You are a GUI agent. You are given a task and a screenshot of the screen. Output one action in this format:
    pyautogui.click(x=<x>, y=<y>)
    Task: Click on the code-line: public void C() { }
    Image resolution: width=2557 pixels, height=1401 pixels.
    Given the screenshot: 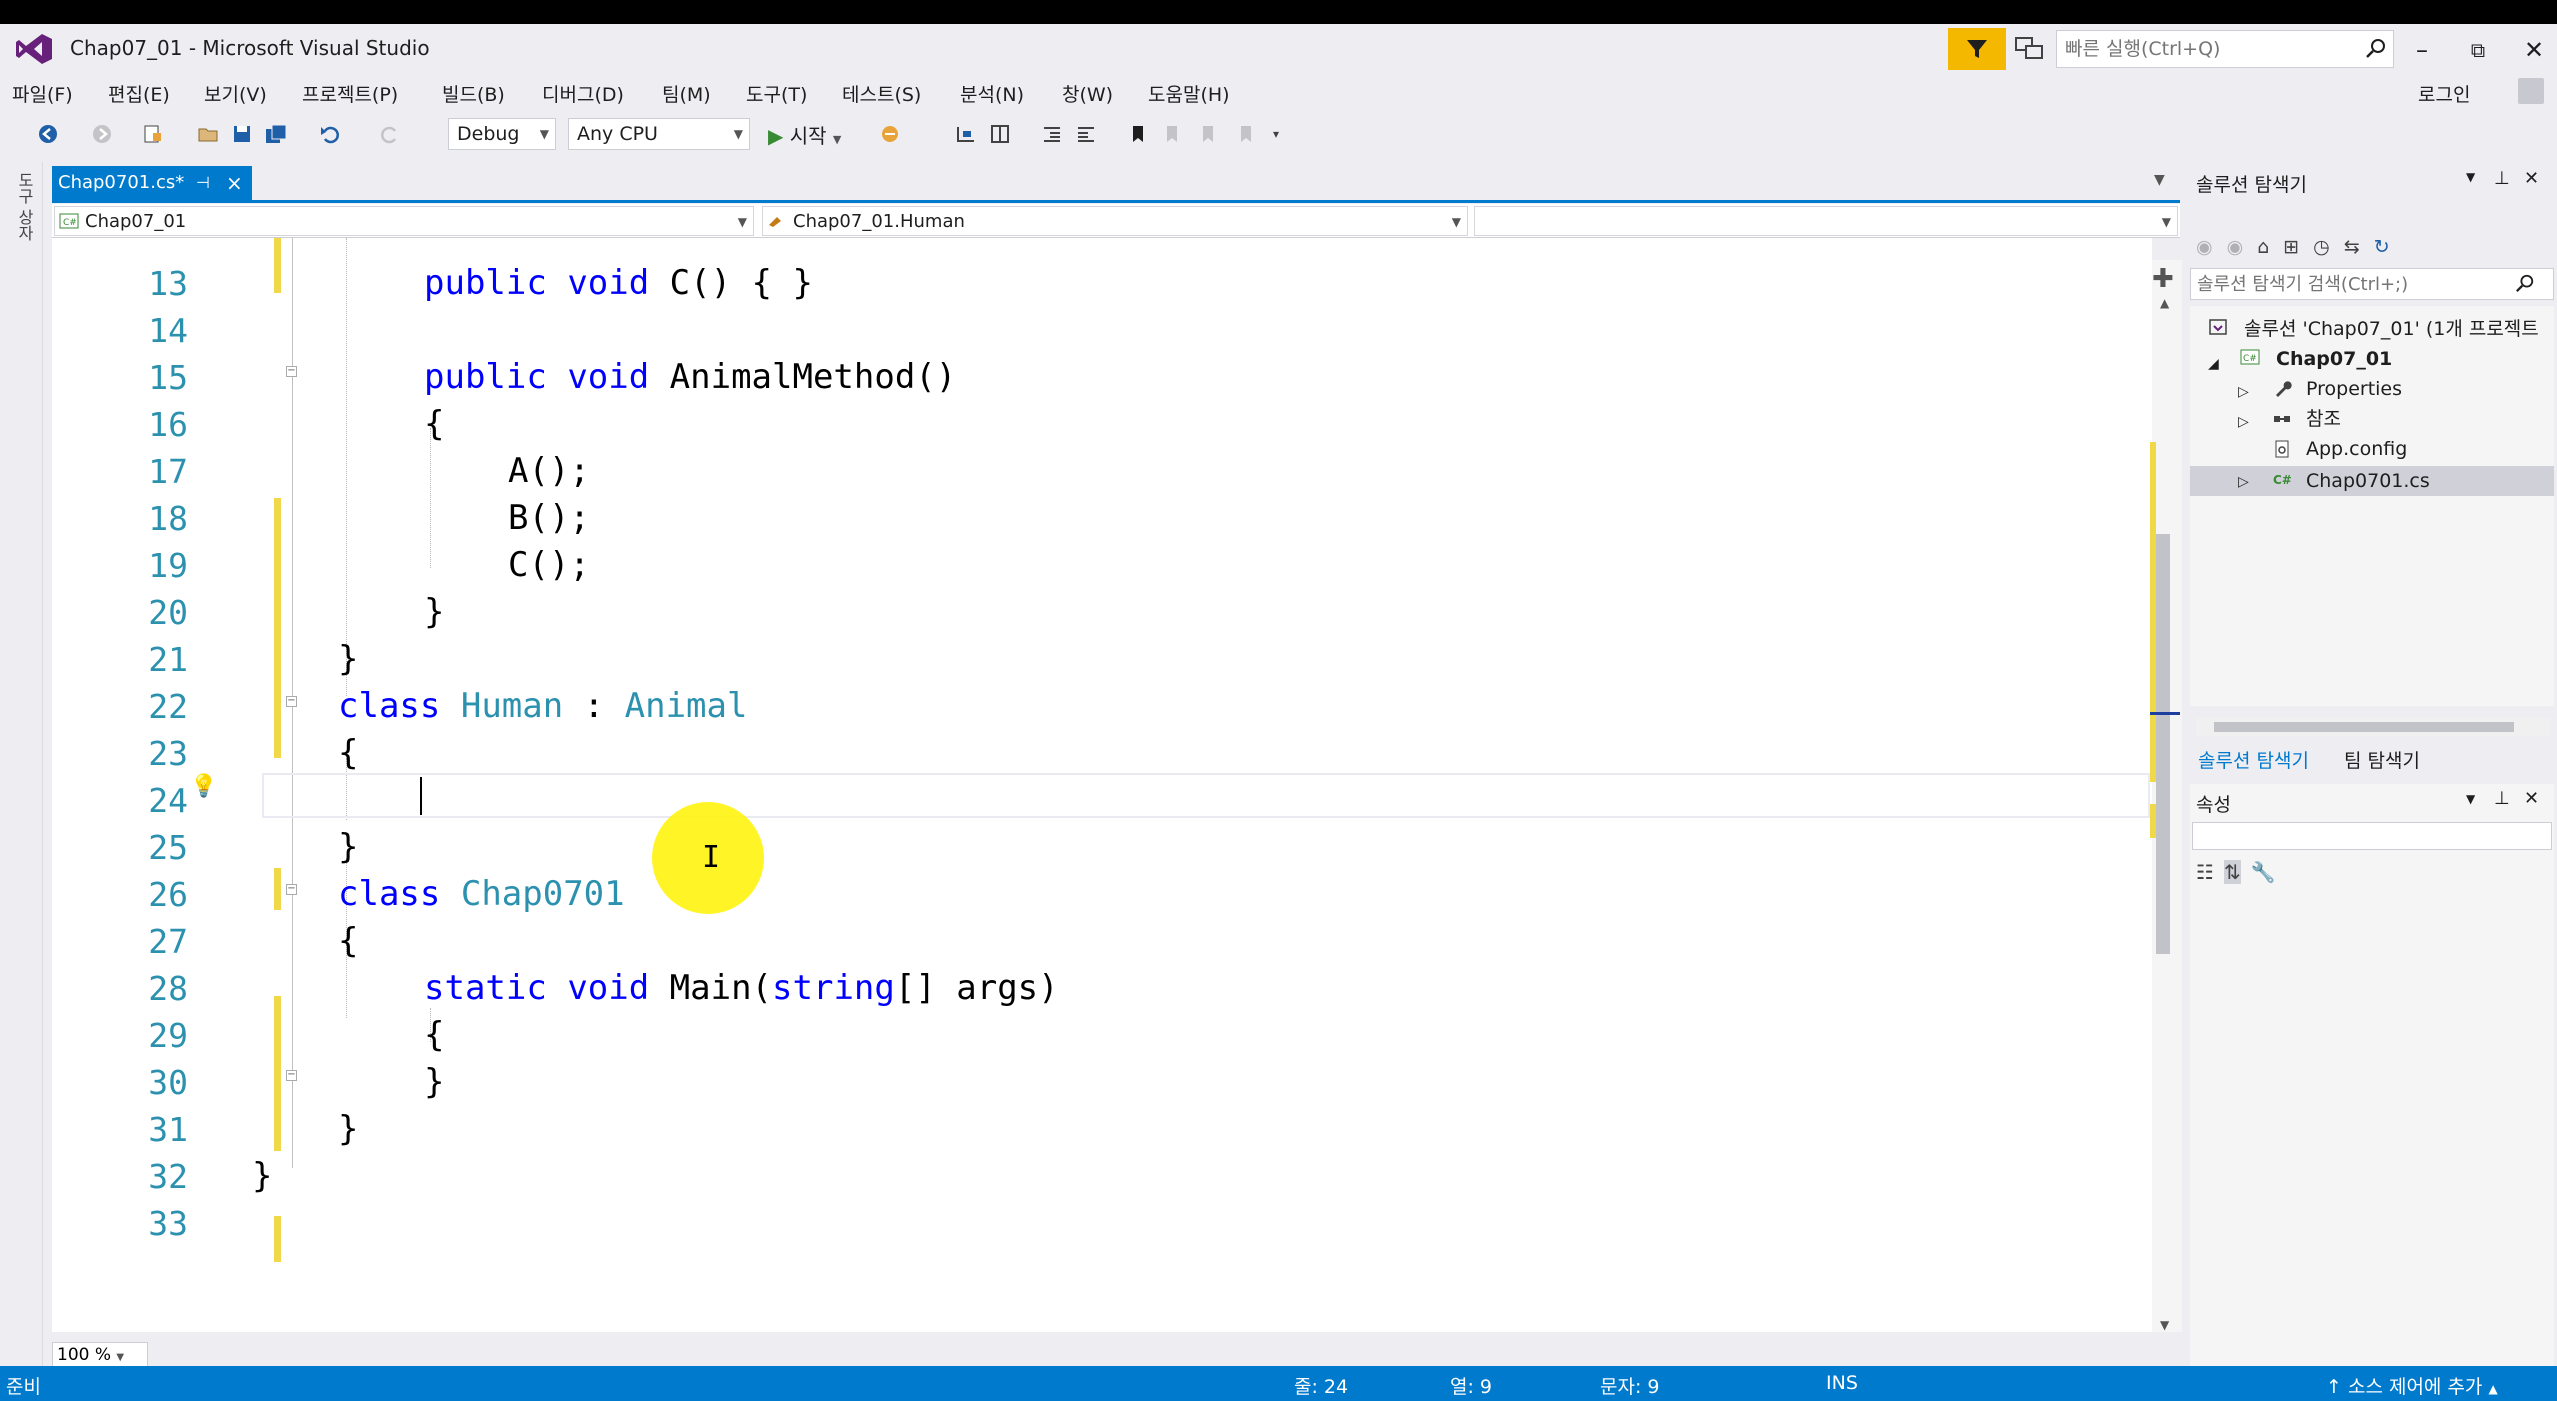 What is the action you would take?
    pyautogui.click(x=618, y=283)
    